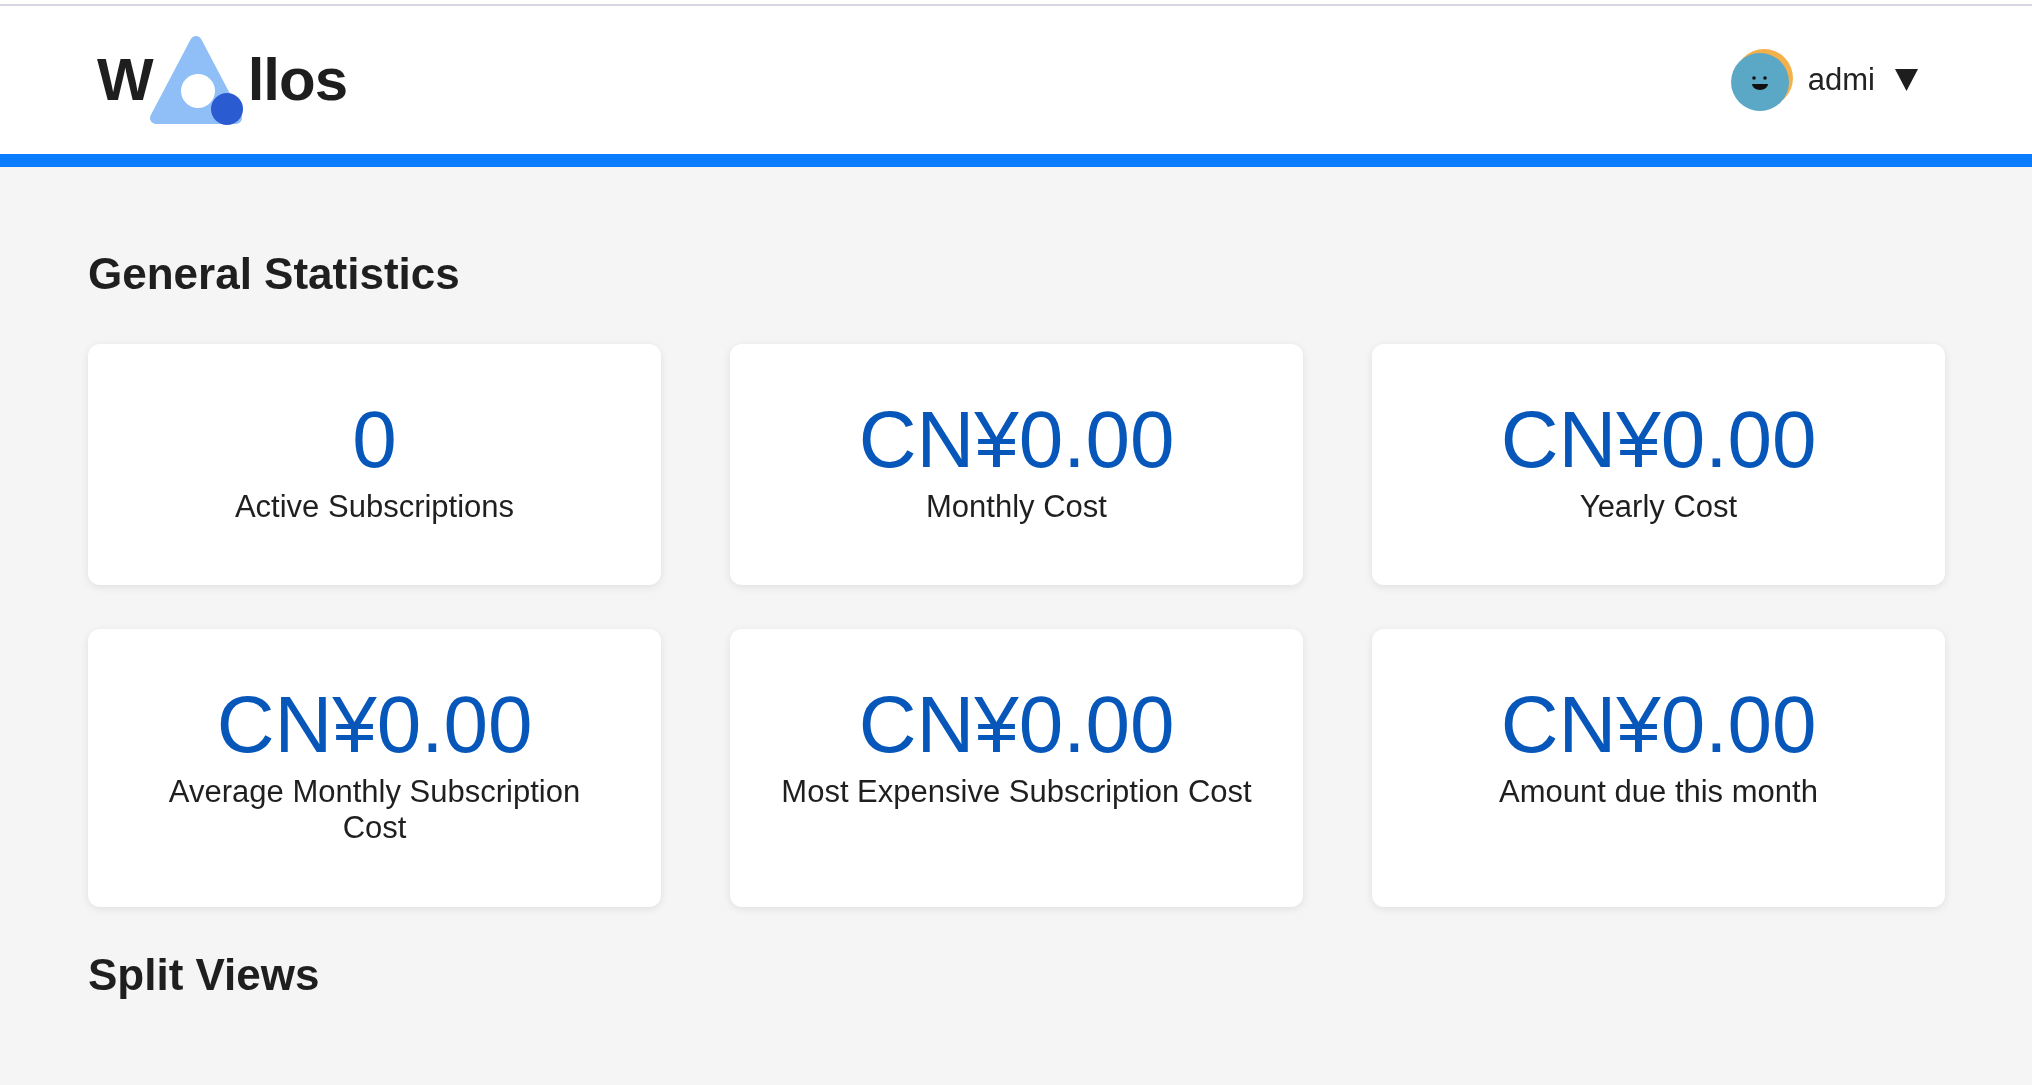  I want to click on logo-text: W, so click(125, 80).